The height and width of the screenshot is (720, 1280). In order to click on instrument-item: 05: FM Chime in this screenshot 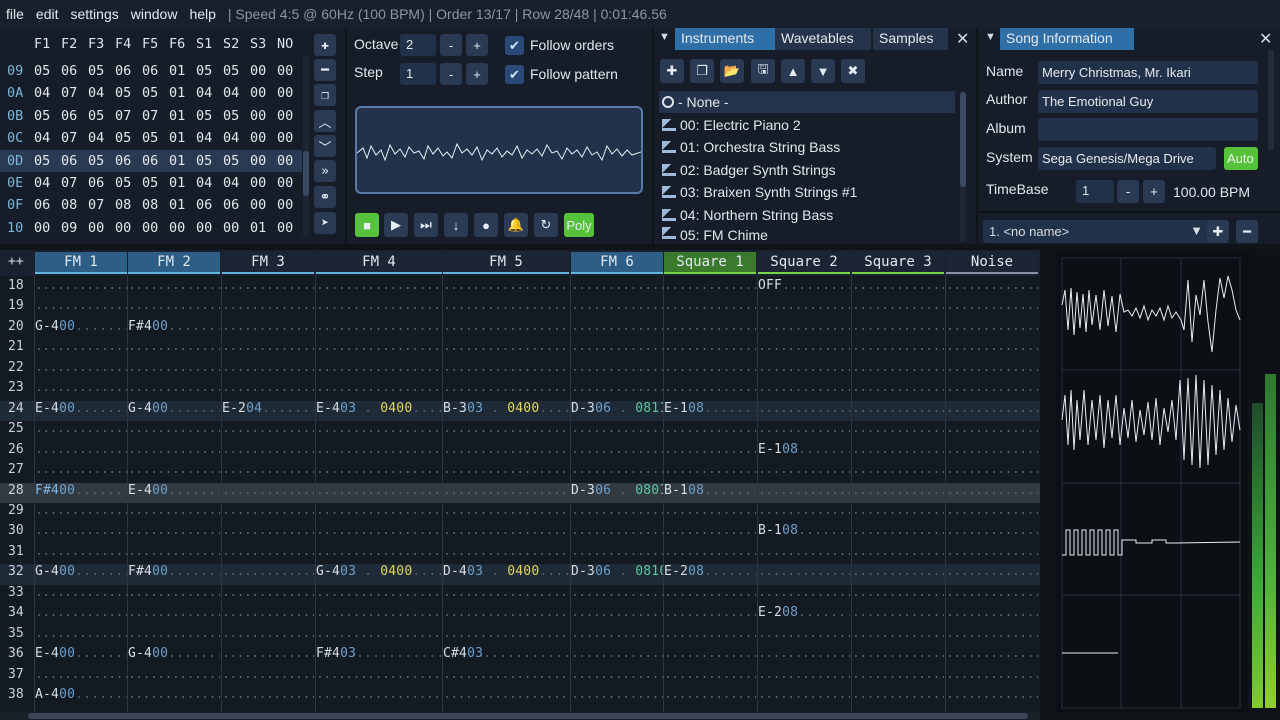, I will do `click(807, 234)`.